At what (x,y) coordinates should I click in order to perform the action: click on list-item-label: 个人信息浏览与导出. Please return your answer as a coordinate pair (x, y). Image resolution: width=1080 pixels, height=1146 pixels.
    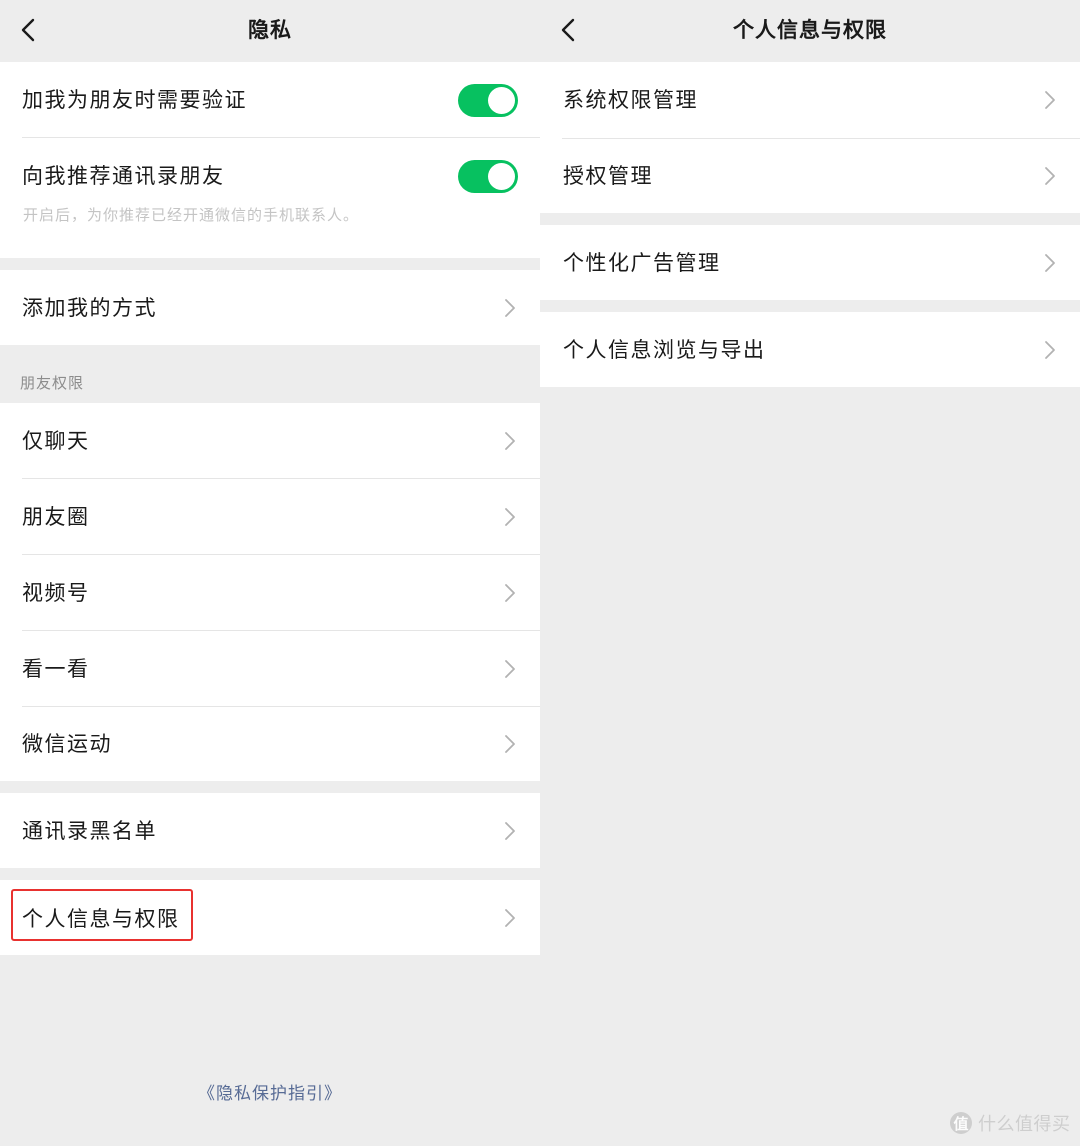
    Looking at the image, I should click on (664, 350).